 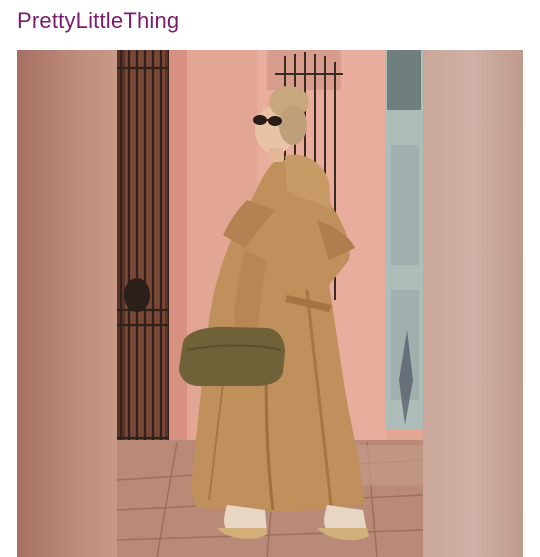 What do you see at coordinates (137, 295) in the screenshot?
I see `gate-ornament` at bounding box center [137, 295].